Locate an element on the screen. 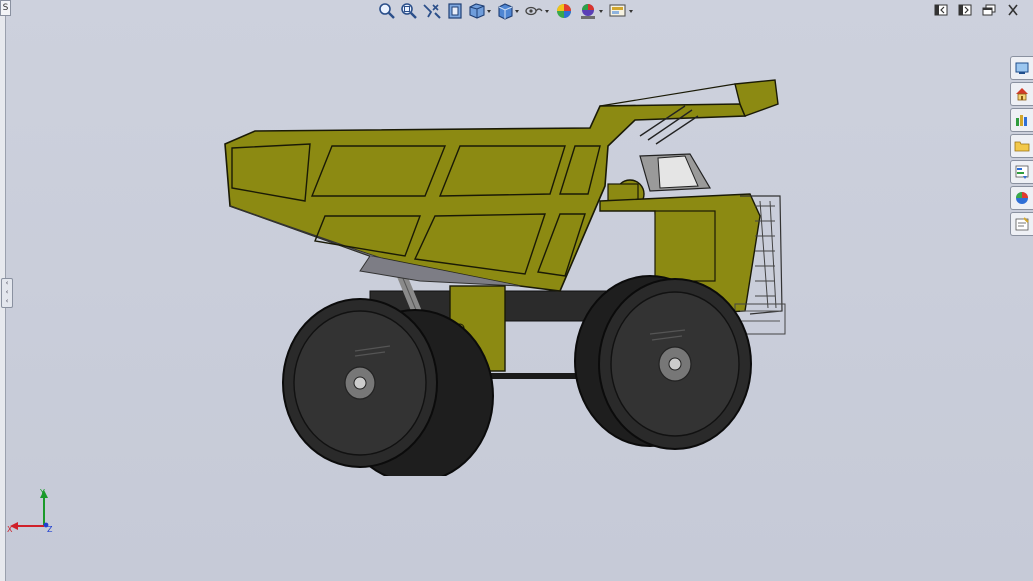 Image resolution: width=1033 pixels, height=581 pixels. zoom-to-area-icon is located at coordinates (409, 11).